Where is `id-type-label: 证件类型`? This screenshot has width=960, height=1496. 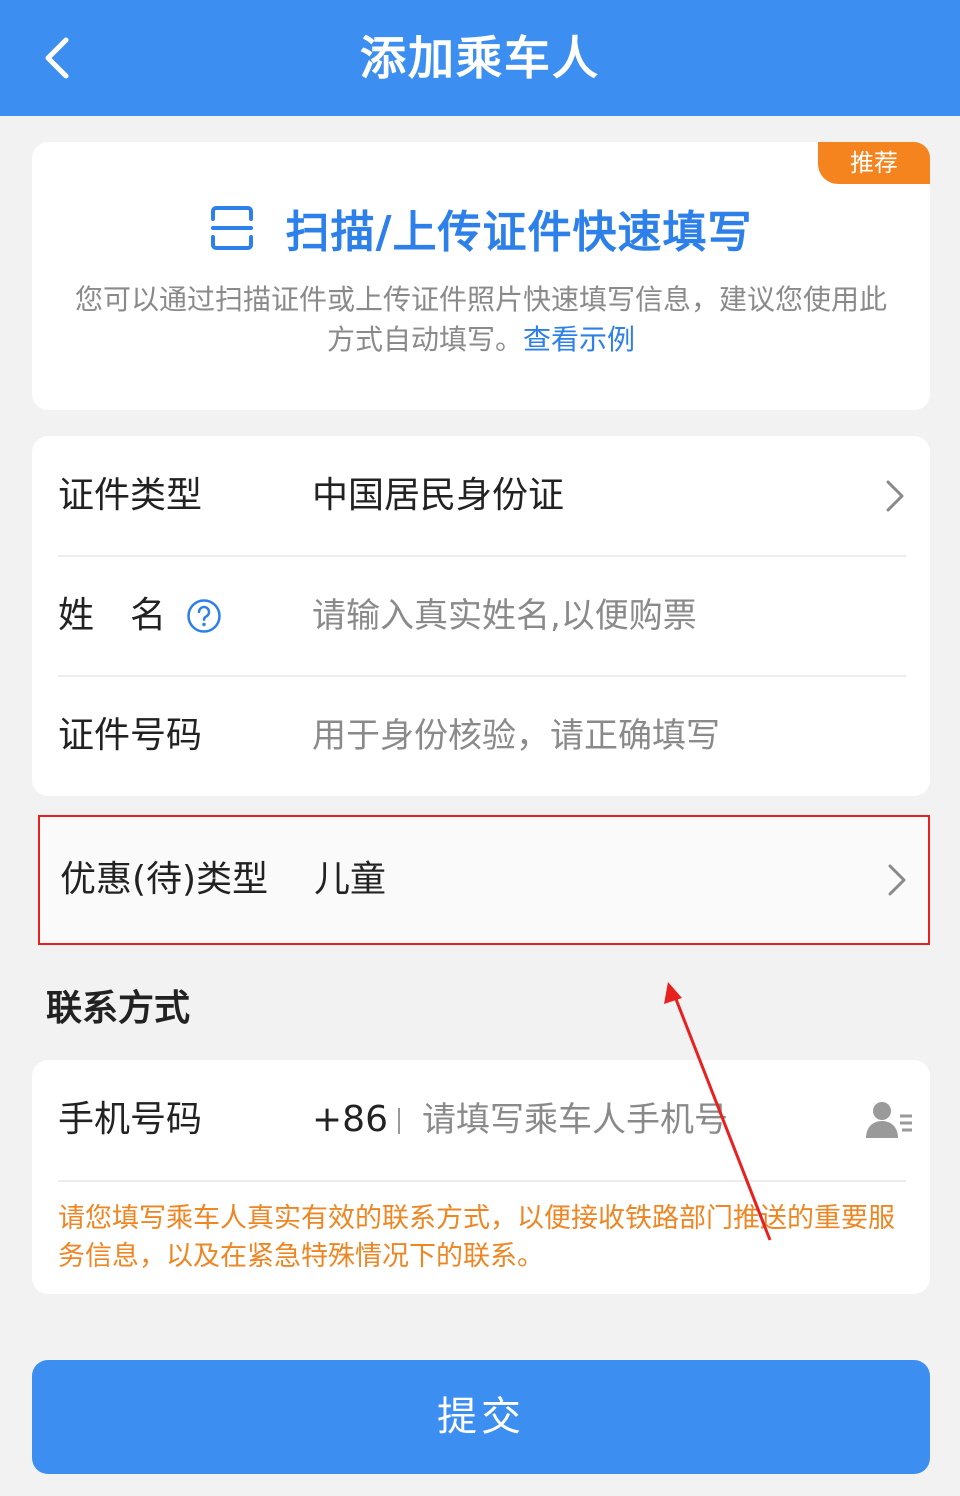 id-type-label: 证件类型 is located at coordinates (130, 495).